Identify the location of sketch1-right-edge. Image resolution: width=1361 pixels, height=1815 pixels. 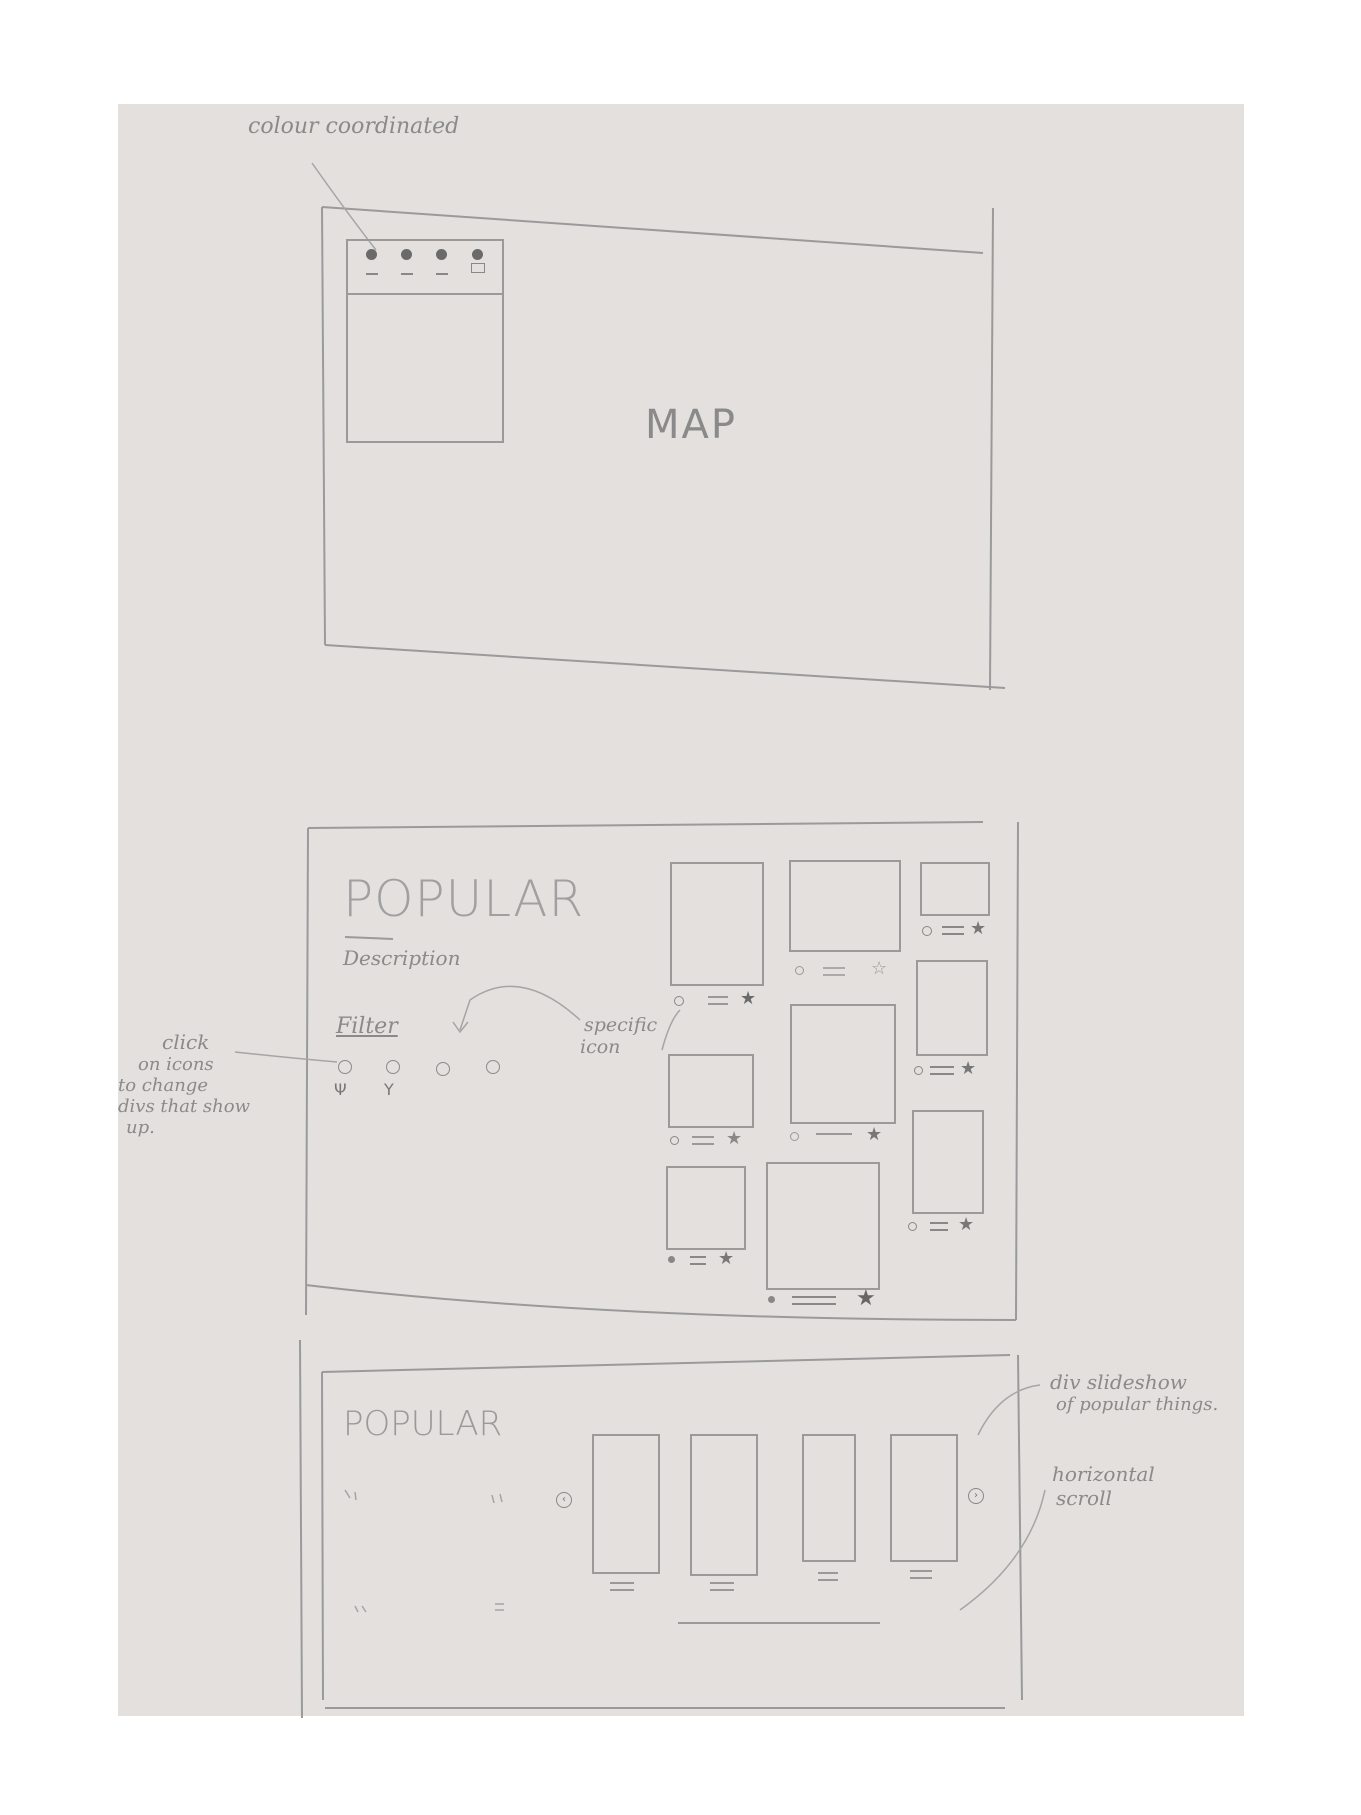
(991, 449).